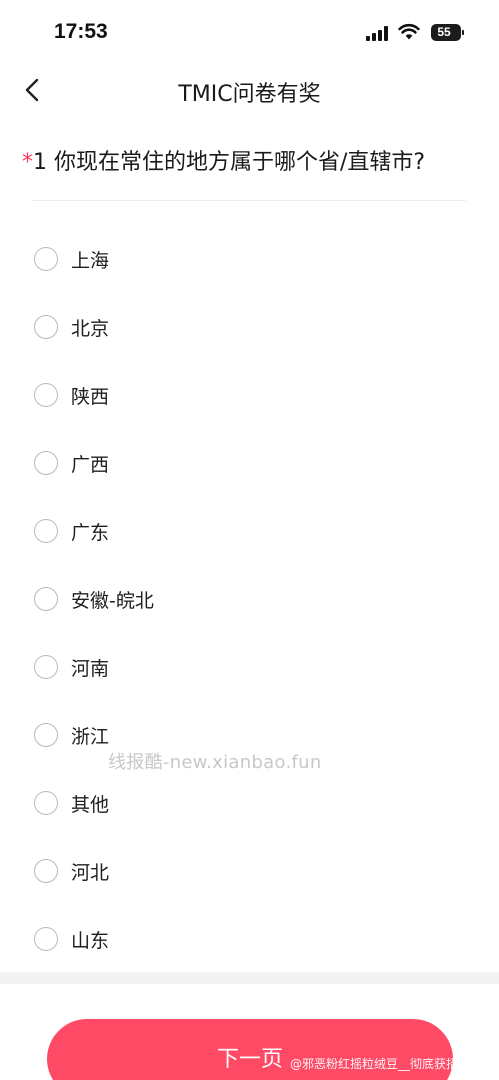  I want to click on option-label: 浙江, so click(90, 737).